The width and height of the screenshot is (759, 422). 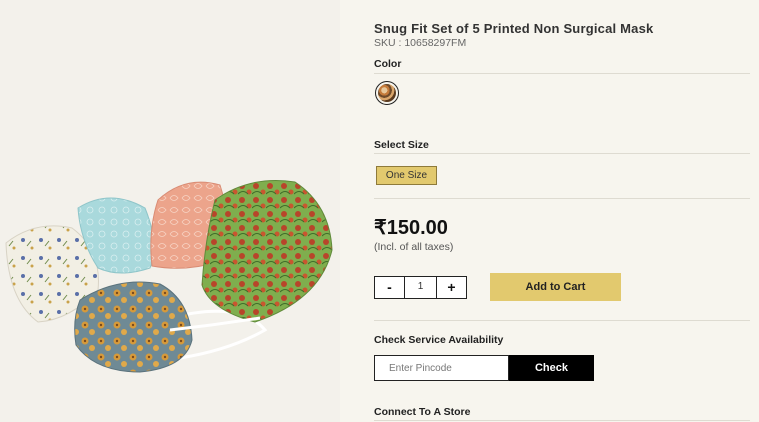 I want to click on color-swatch, so click(x=387, y=93).